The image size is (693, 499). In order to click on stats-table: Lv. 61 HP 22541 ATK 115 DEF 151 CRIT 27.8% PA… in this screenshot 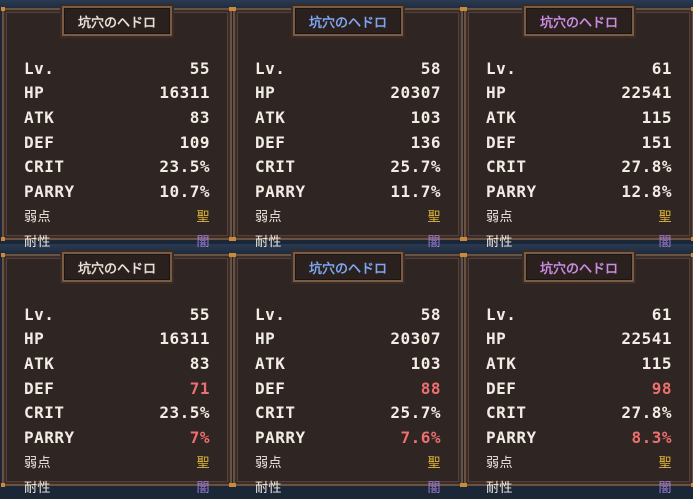, I will do `click(579, 154)`.